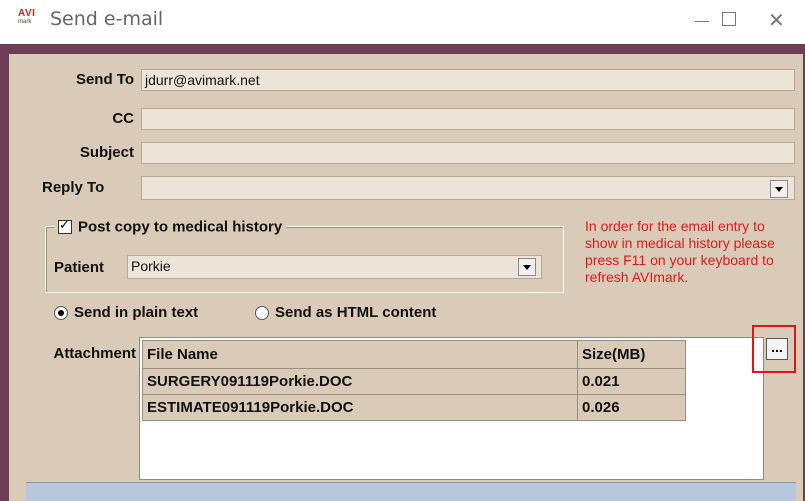 The width and height of the screenshot is (805, 501). I want to click on cc-label: CC, so click(123, 118).